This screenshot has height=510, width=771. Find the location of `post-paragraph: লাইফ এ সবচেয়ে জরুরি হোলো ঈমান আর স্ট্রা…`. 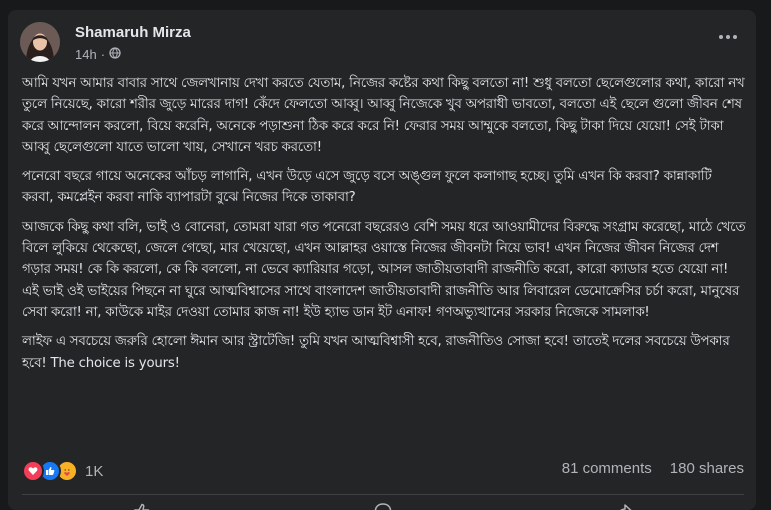

post-paragraph: লাইফ এ সবচেয়ে জরুরি হোলো ঈমান আর স্ট্রা… is located at coordinates (376, 352).